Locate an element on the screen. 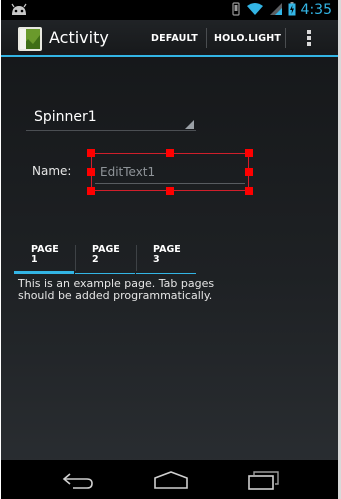 This screenshot has width=341, height=499. tab-page-1: PAGE 1 is located at coordinates (44, 257).